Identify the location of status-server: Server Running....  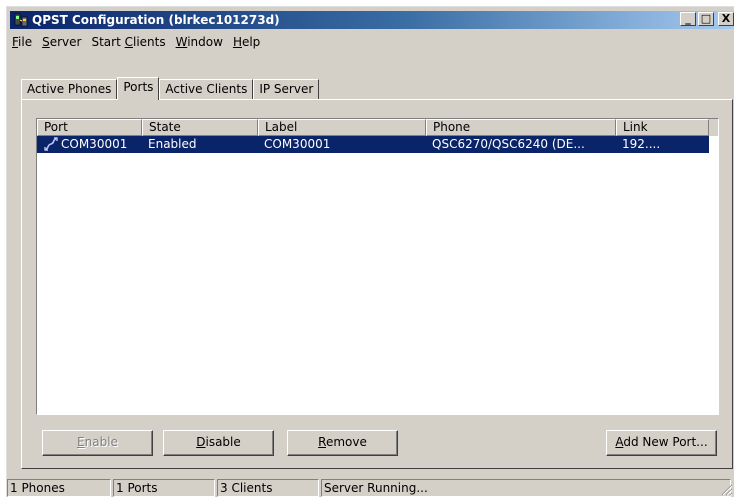
(526, 488).